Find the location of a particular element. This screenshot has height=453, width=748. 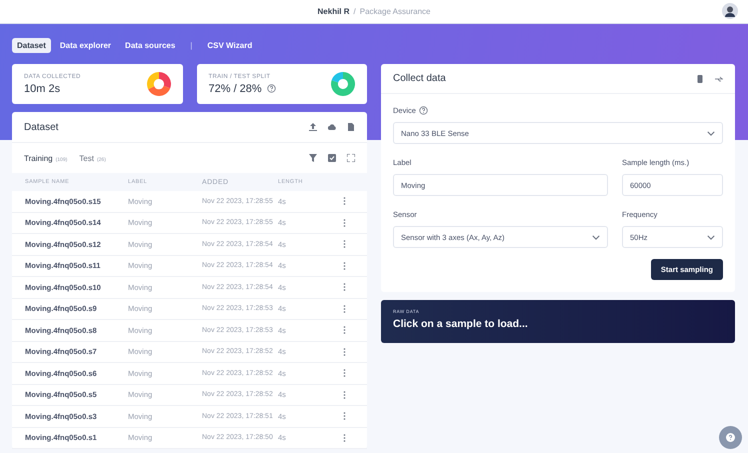

cloud-icon is located at coordinates (332, 127).